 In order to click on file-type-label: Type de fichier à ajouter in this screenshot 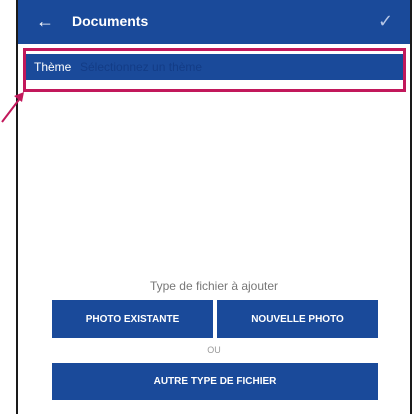, I will do `click(214, 286)`.